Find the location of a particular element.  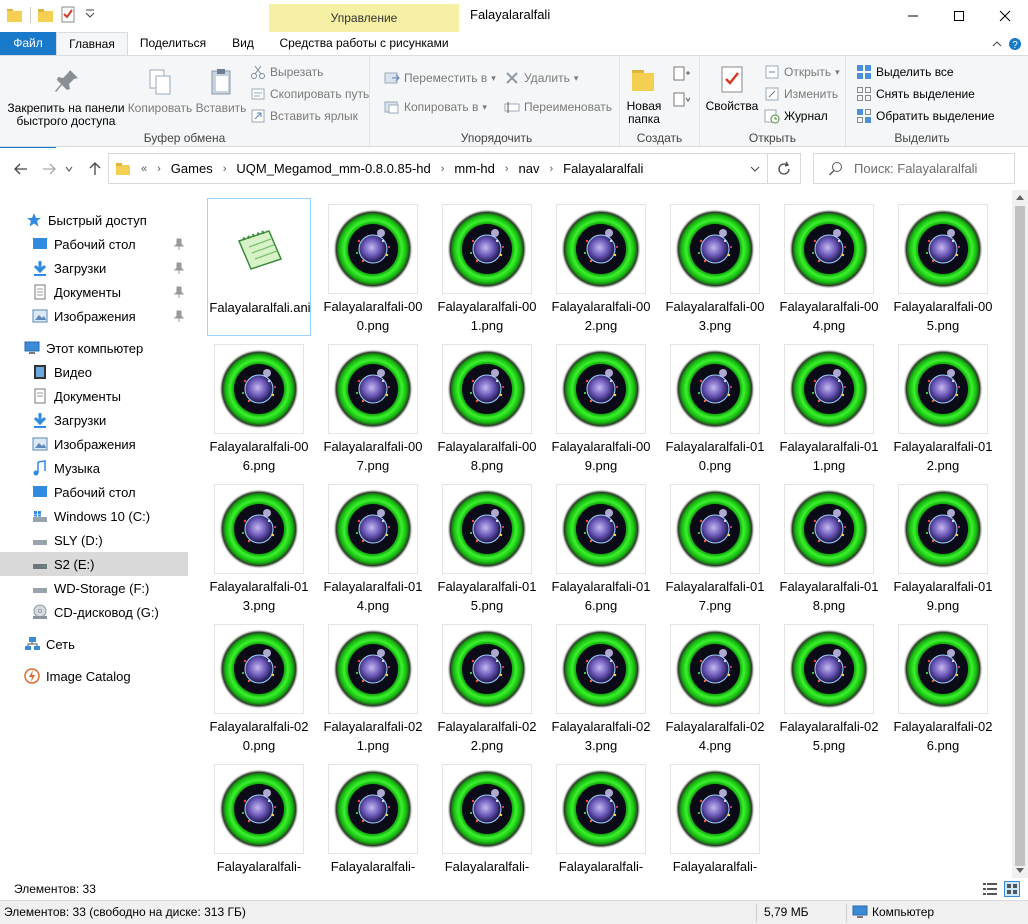

nav-drive-g: CD-дисковод (G:) is located at coordinates (94, 612).